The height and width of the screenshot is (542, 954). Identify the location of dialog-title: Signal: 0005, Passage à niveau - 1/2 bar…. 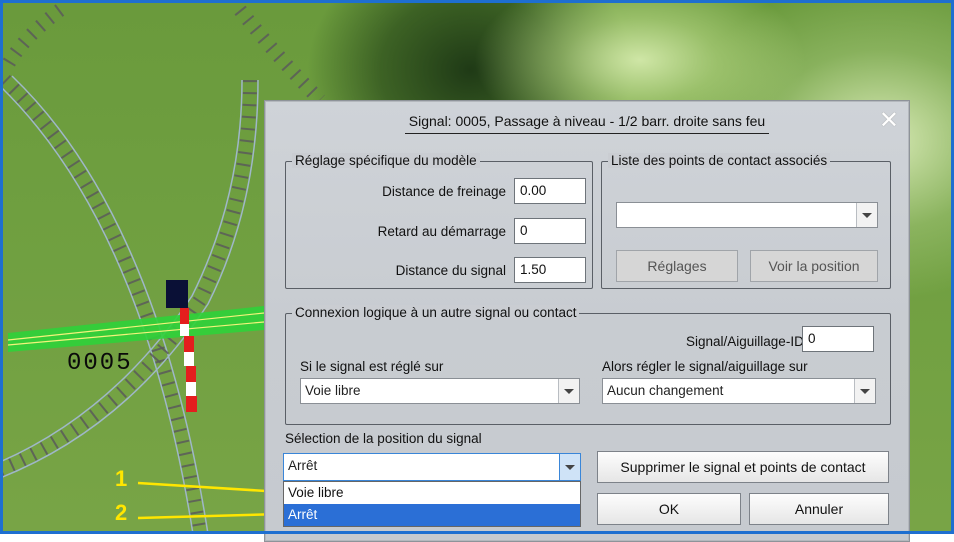
(587, 123).